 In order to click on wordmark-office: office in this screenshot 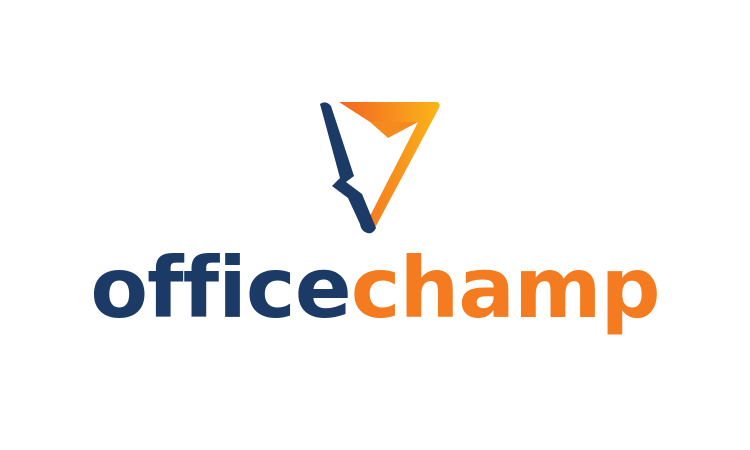, I will do `click(220, 288)`.